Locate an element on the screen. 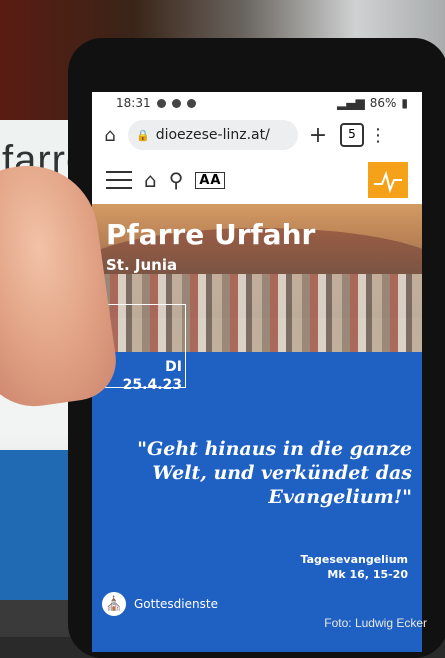 The width and height of the screenshot is (445, 658). url-field: 🔒 dioezese-linz.at/ is located at coordinates (213, 135).